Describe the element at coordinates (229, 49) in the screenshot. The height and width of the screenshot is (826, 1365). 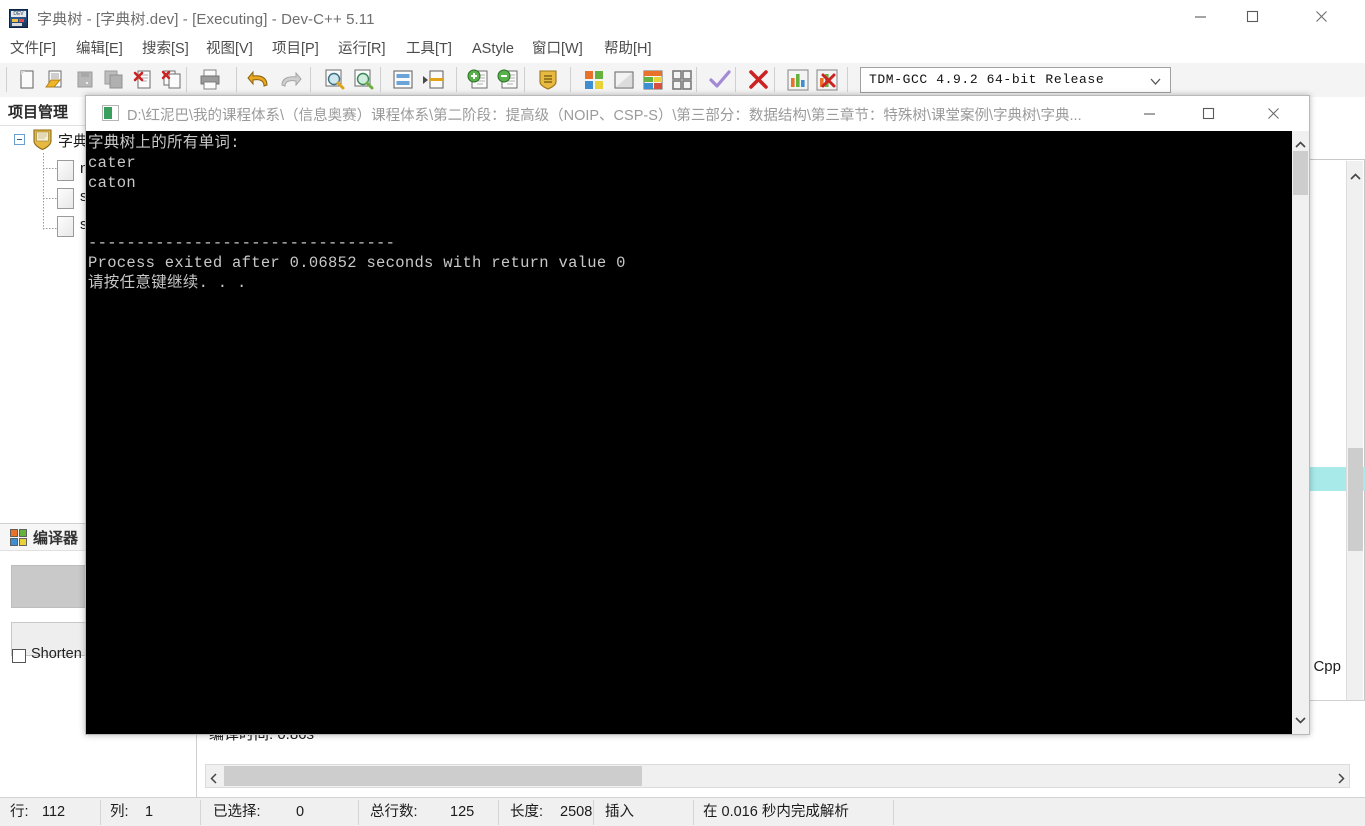
I see `menu-view: 视图[V]` at that location.